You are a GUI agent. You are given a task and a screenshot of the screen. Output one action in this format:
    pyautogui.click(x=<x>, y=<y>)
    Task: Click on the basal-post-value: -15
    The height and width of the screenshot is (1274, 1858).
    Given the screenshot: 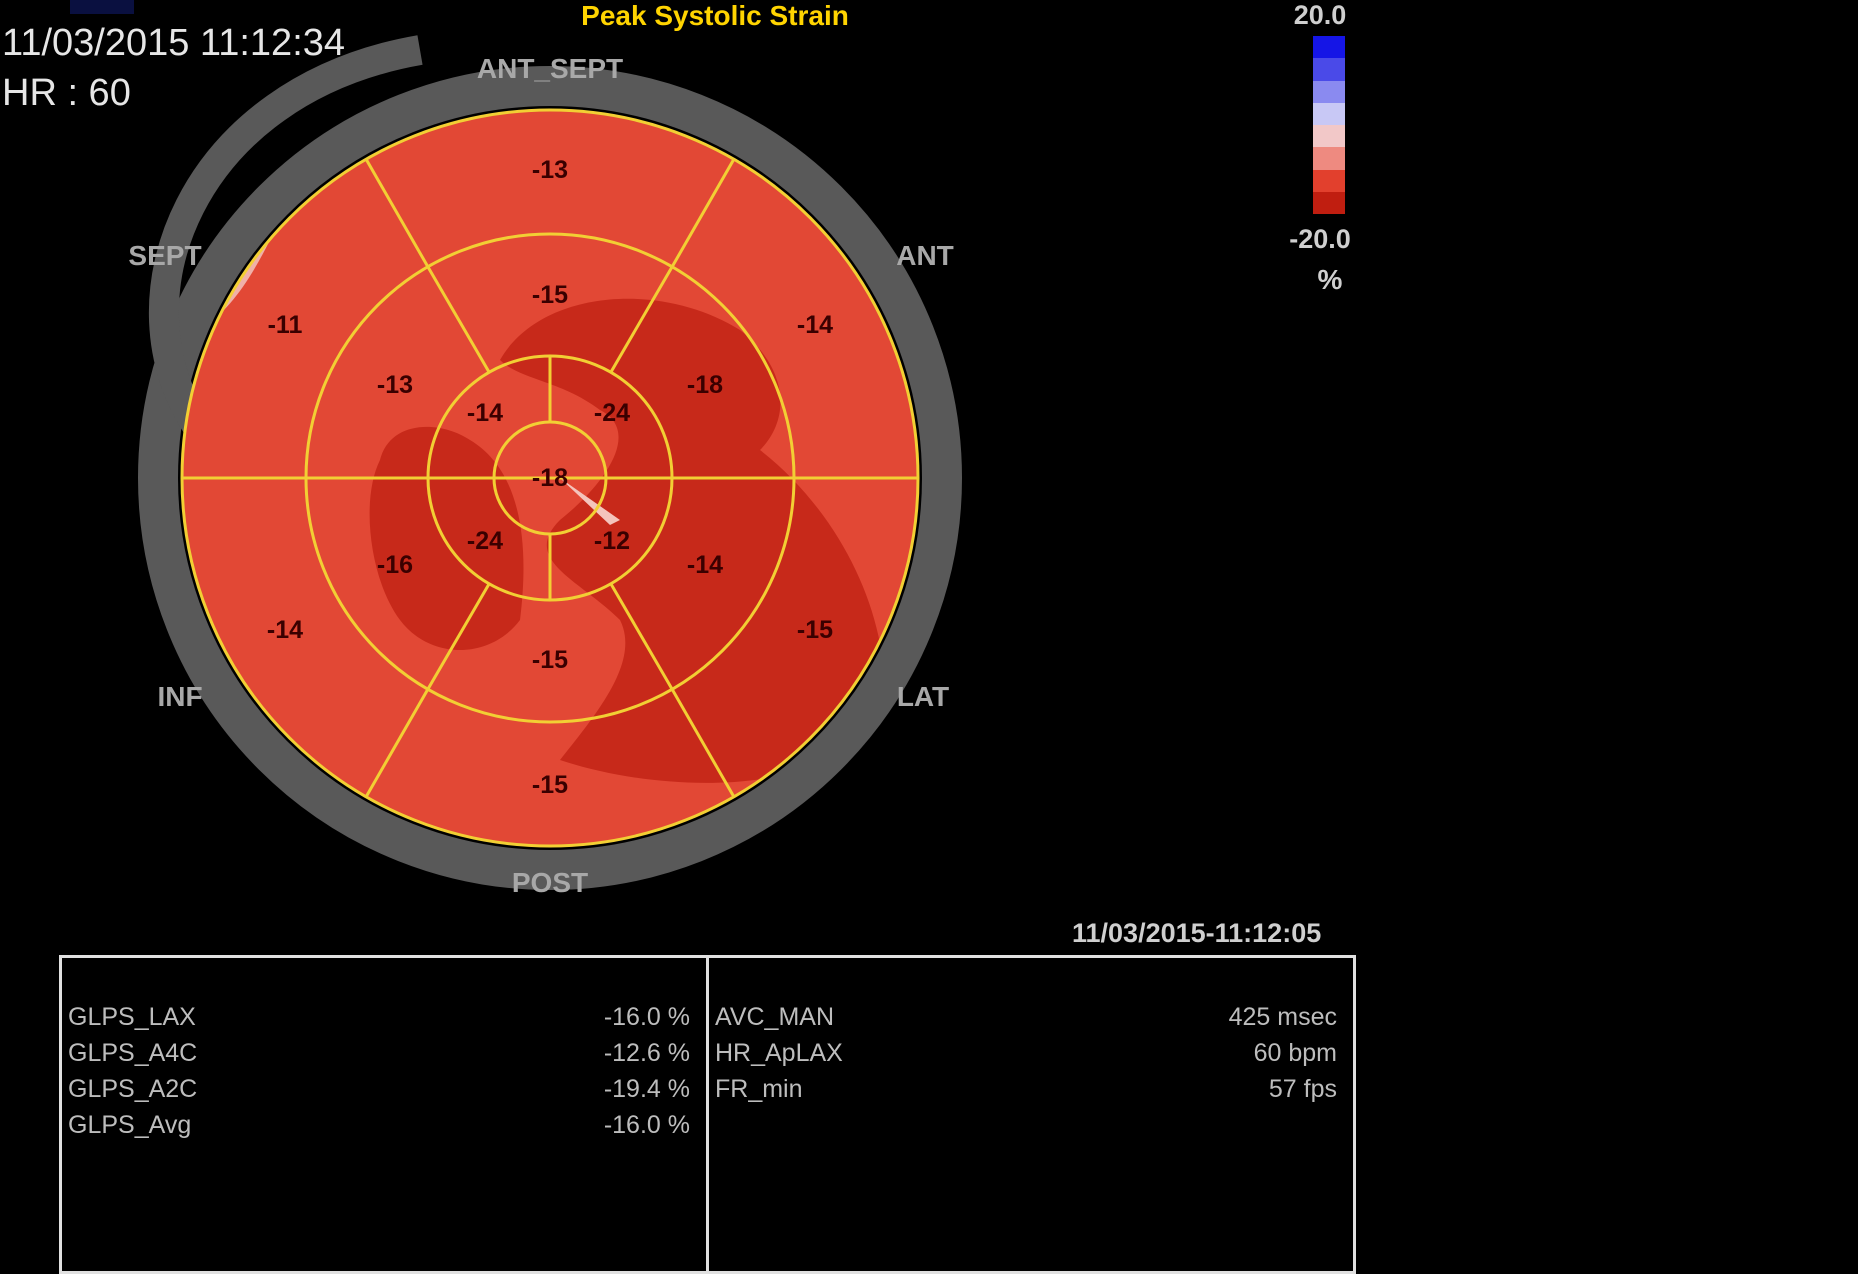 What is the action you would take?
    pyautogui.click(x=550, y=785)
    